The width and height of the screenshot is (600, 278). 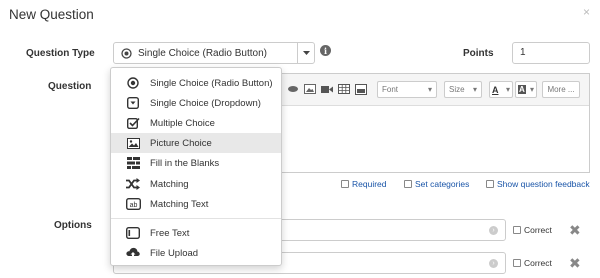 I want to click on required-checkbox: Required, so click(x=364, y=184).